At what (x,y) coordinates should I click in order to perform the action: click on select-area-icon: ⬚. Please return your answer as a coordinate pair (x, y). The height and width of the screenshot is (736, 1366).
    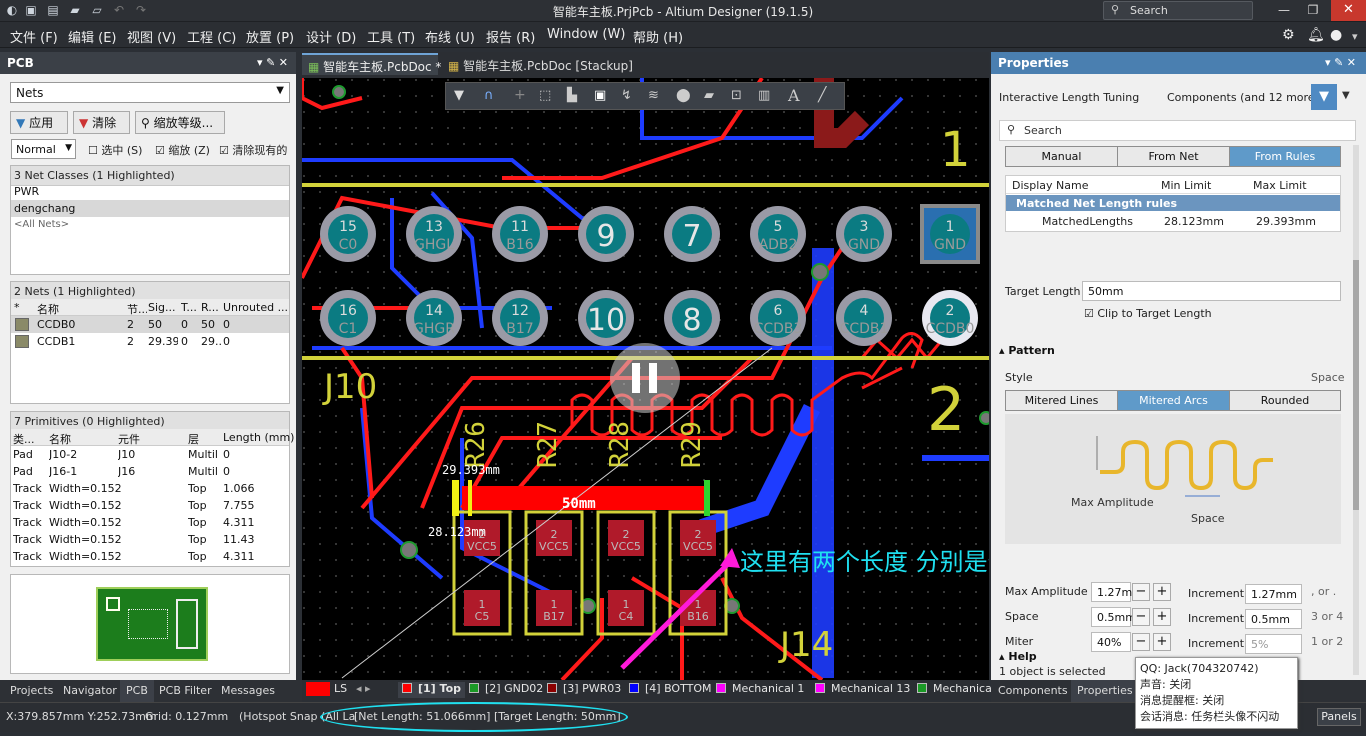
    Looking at the image, I should click on (545, 95).